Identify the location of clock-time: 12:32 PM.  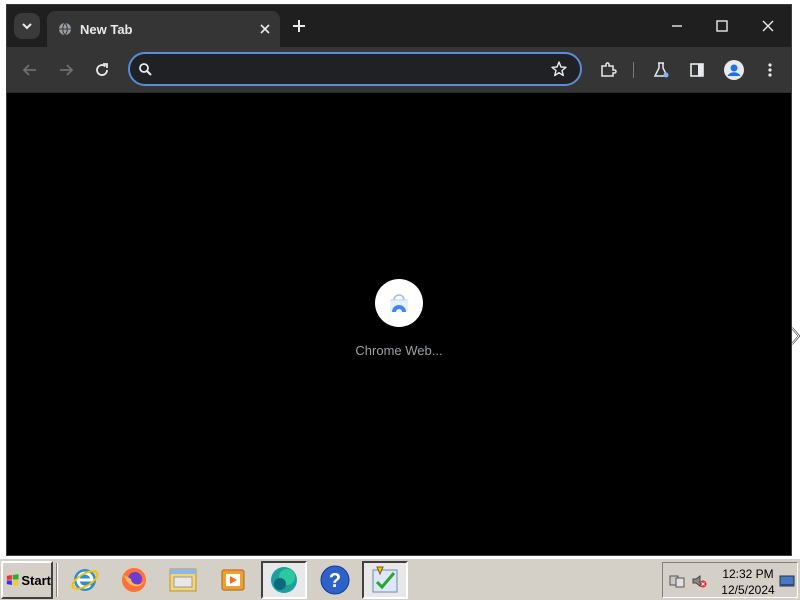
(748, 574).